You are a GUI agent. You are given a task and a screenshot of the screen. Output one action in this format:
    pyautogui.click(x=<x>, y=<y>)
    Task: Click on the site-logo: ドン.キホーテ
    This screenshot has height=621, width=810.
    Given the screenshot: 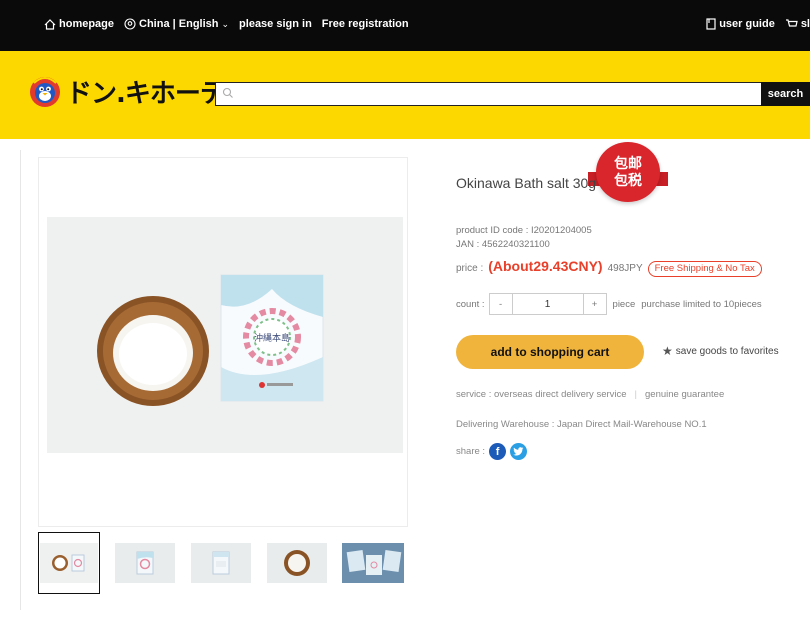 What is the action you would take?
    pyautogui.click(x=127, y=91)
    